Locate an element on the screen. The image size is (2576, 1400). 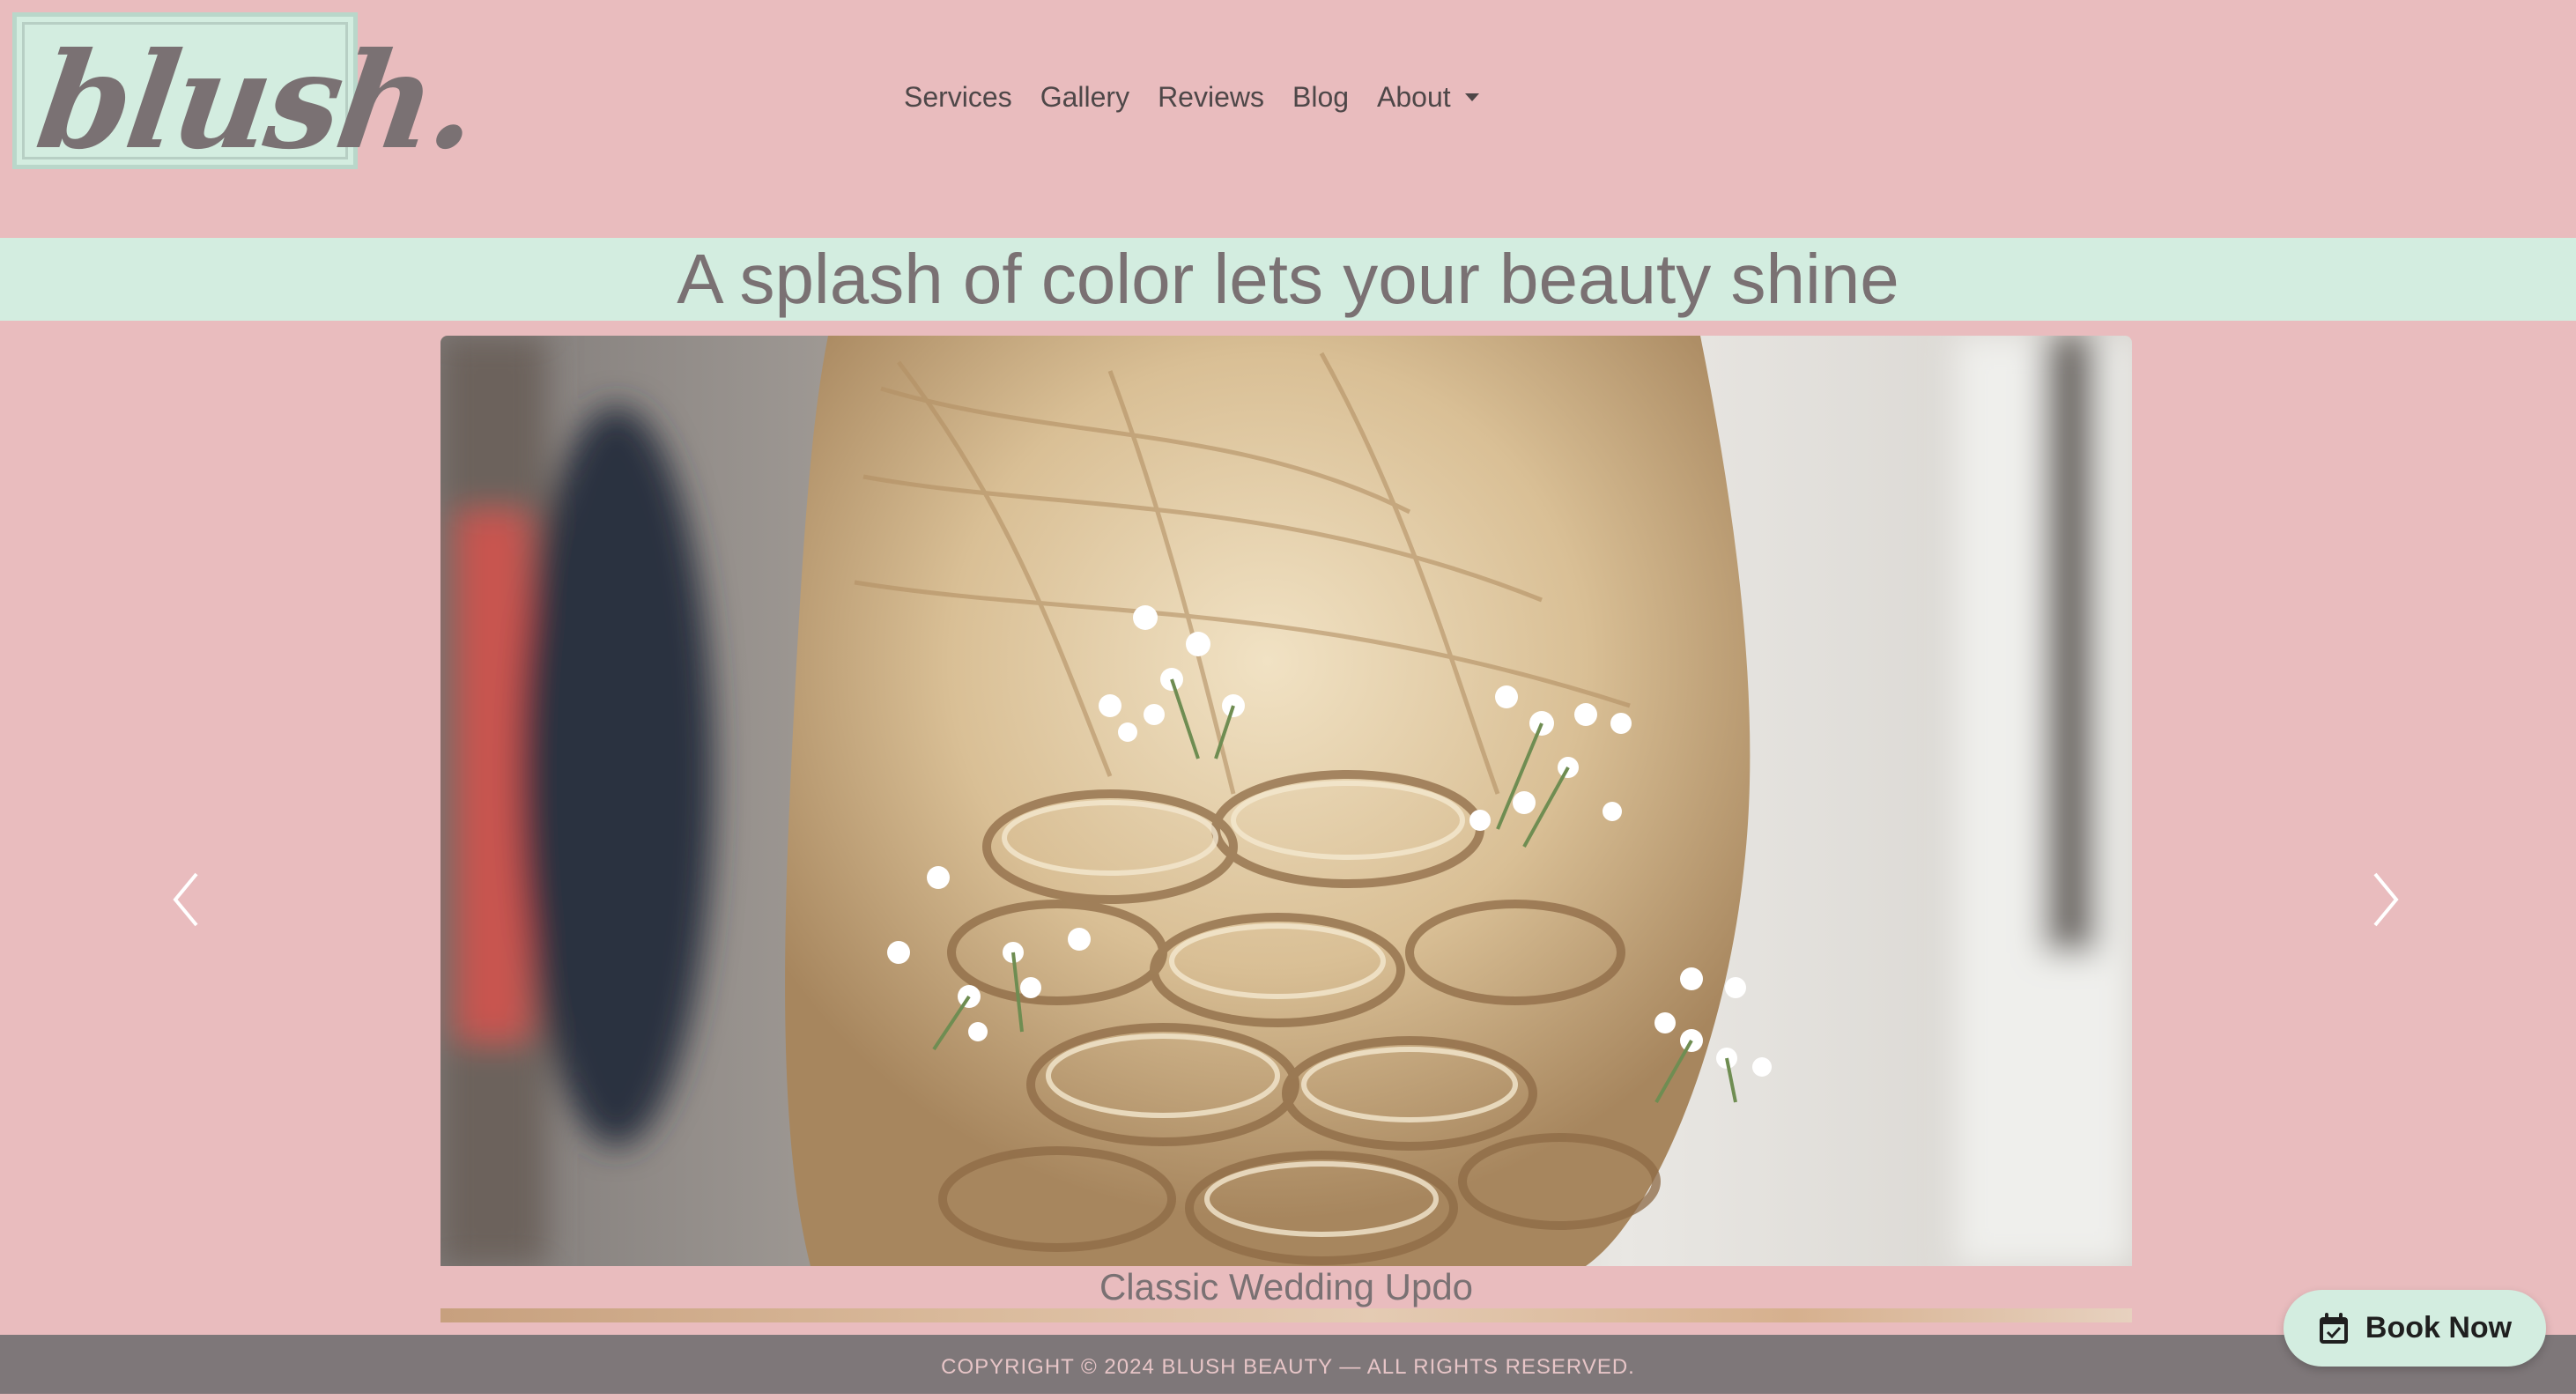
nav-item-blog: Blog is located at coordinates (1320, 97).